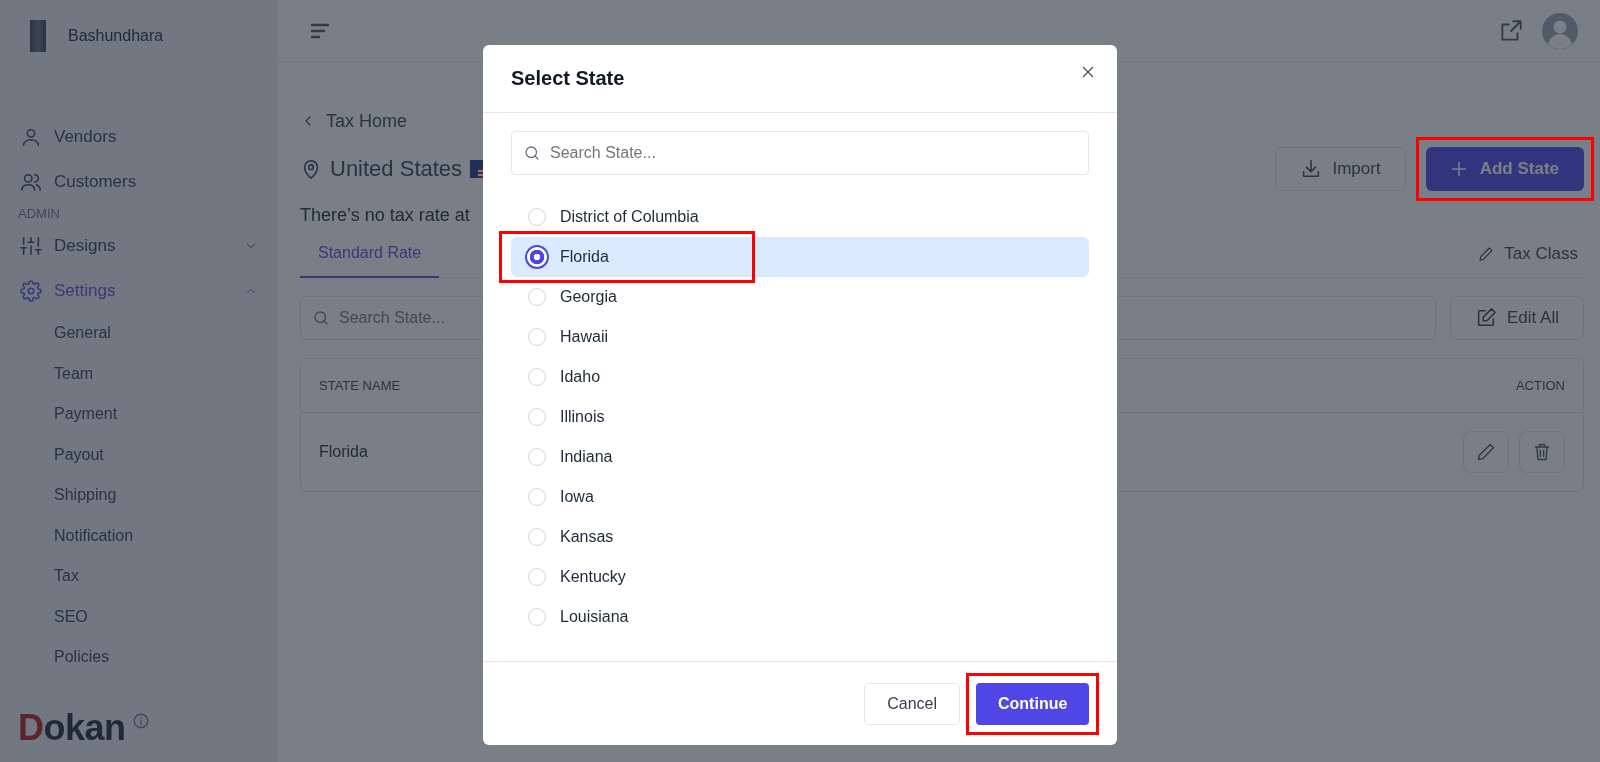 This screenshot has width=1600, height=762. What do you see at coordinates (72, 728) in the screenshot?
I see `dokan-logo: Dokan` at bounding box center [72, 728].